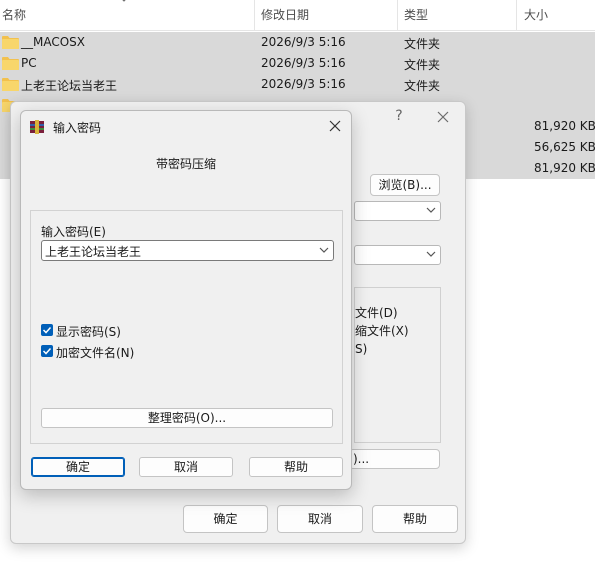 This screenshot has height=581, width=595. I want to click on file-name: __MACOSX, so click(53, 42).